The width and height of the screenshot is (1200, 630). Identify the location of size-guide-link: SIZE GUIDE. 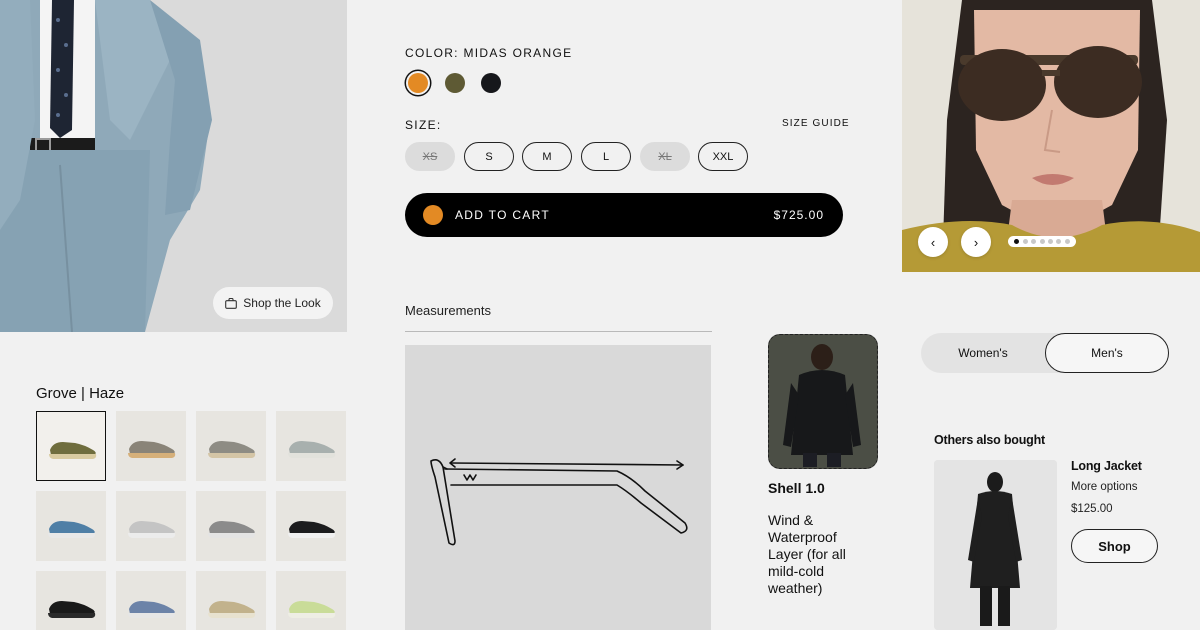
(816, 123).